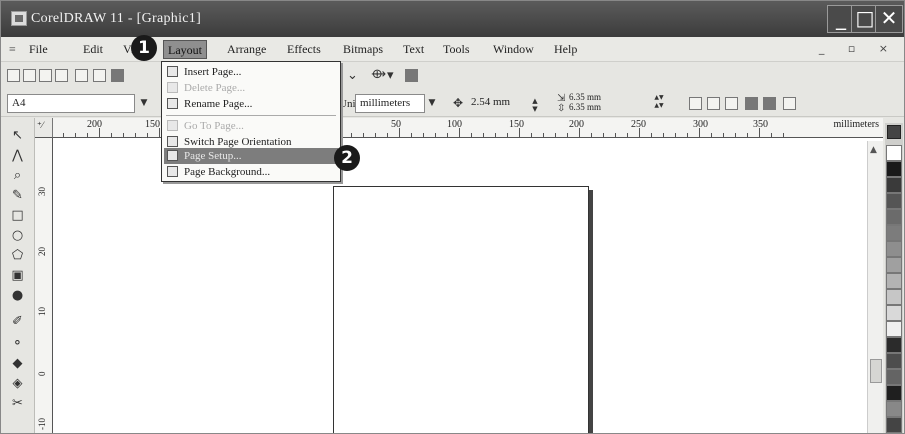 The image size is (905, 434). Describe the element at coordinates (144, 48) in the screenshot. I see `callout-step-1: 1` at that location.